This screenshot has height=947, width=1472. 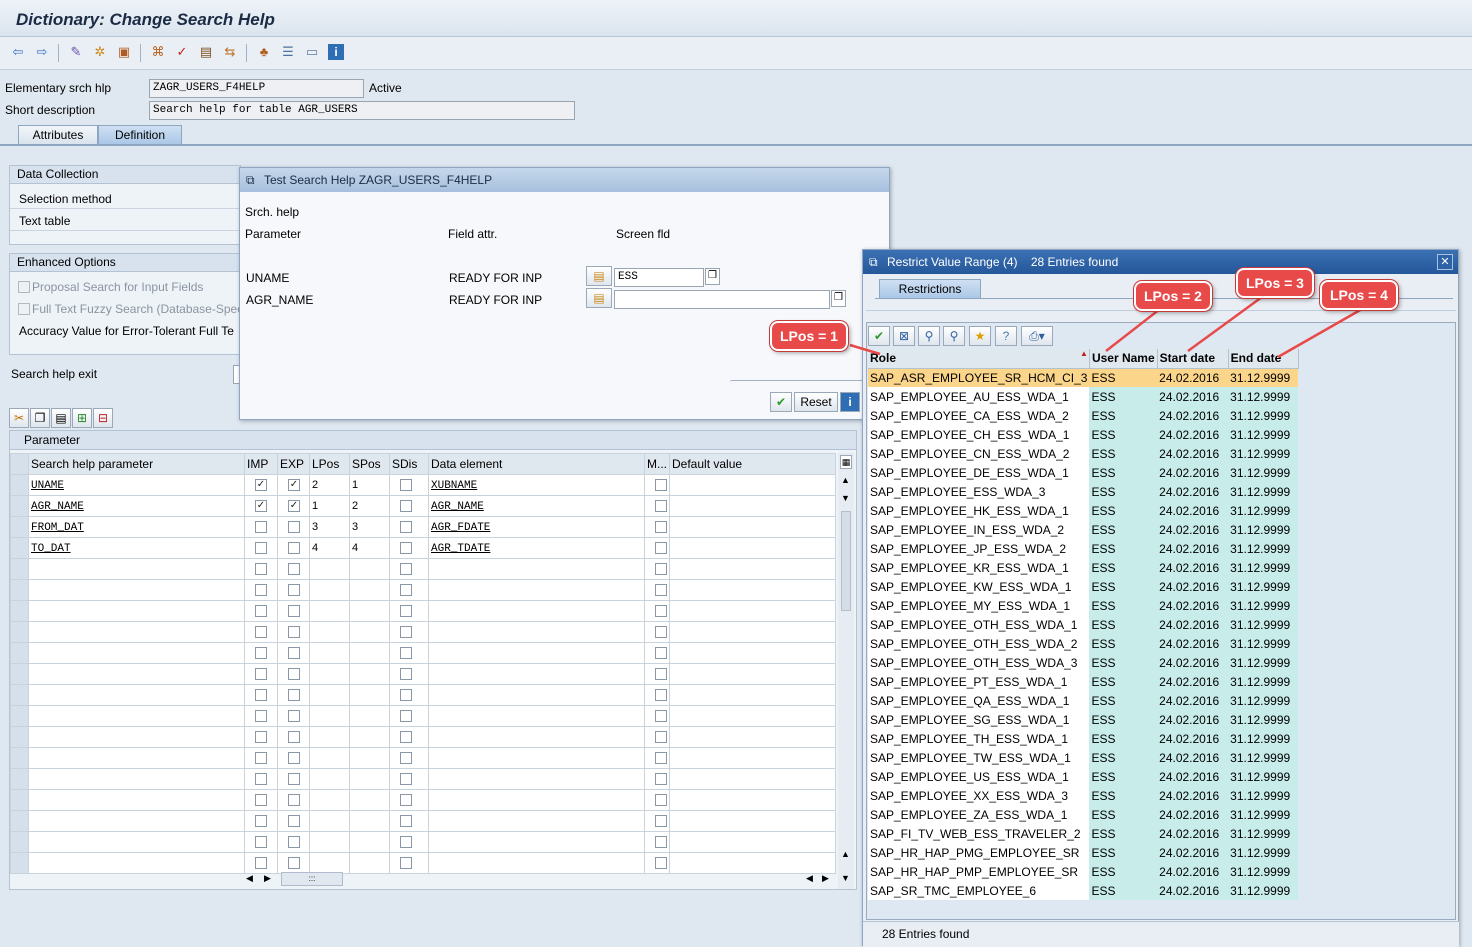 I want to click on col-default-value: Default value, so click(x=752, y=464).